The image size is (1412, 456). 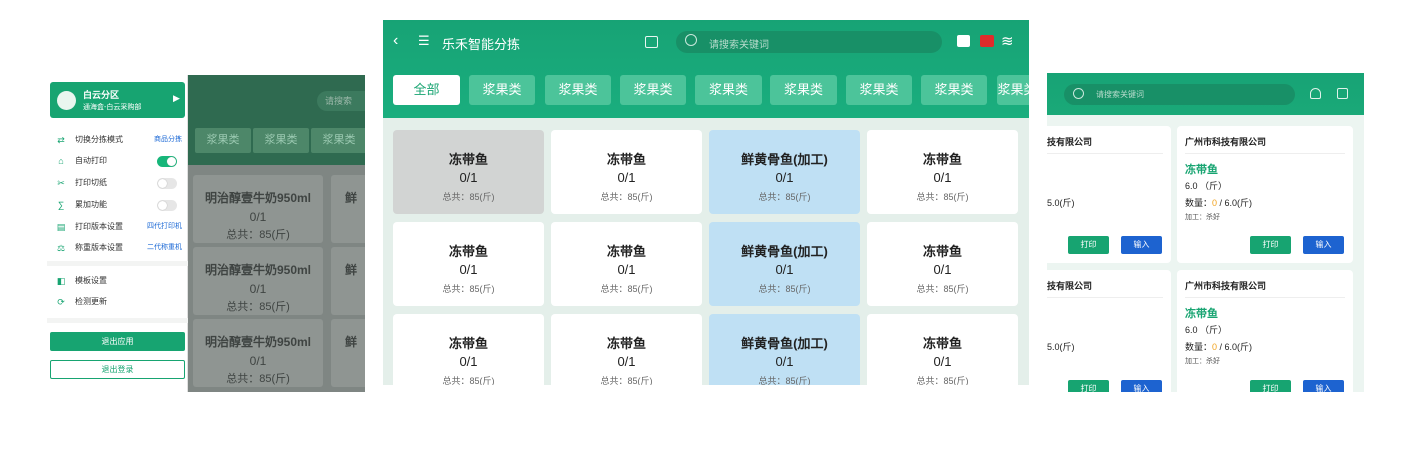 What do you see at coordinates (424, 41) in the screenshot?
I see `menu-icon: ☰` at bounding box center [424, 41].